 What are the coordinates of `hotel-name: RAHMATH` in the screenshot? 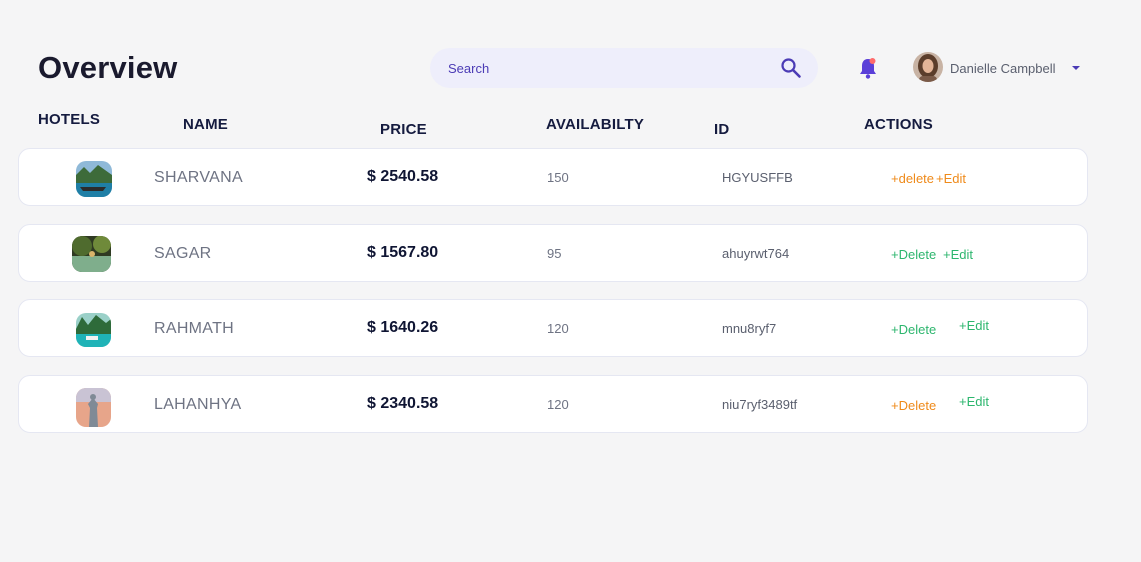 It's located at (194, 328).